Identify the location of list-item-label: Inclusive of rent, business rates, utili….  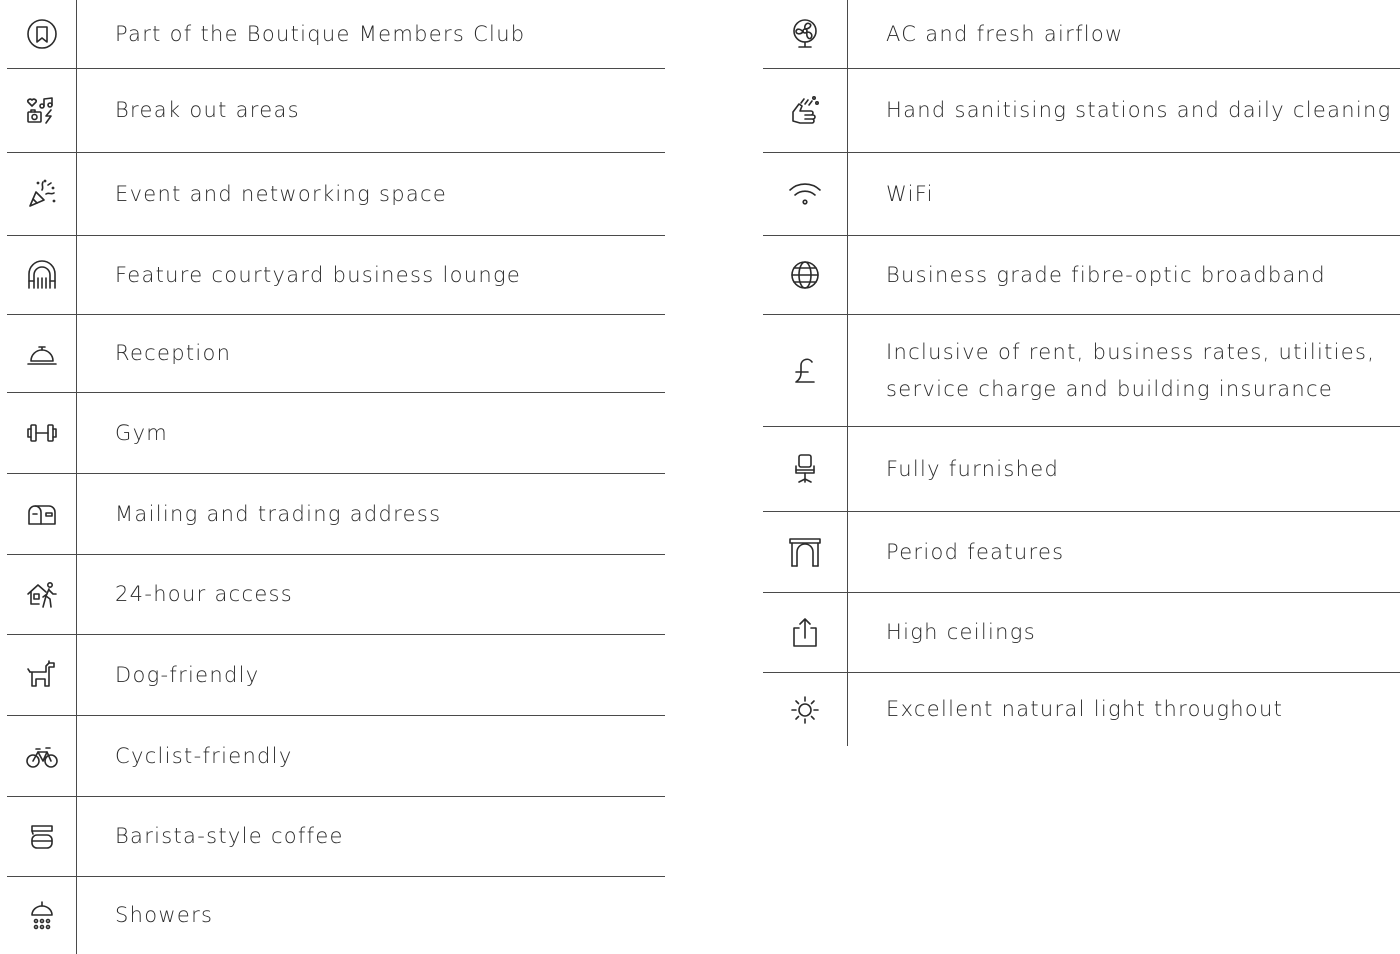
(1124, 370).